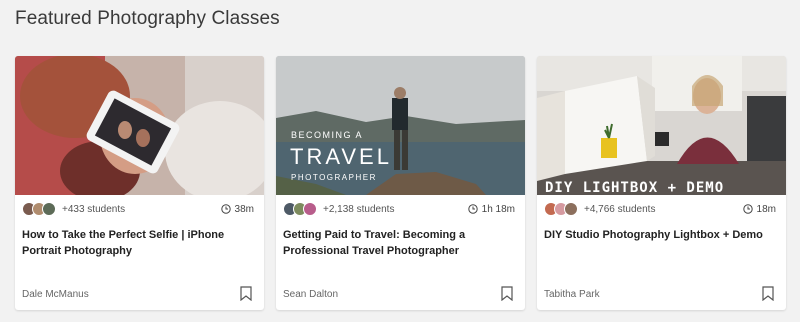 This screenshot has width=800, height=322. I want to click on class-author: Dale McManus, so click(55, 294).